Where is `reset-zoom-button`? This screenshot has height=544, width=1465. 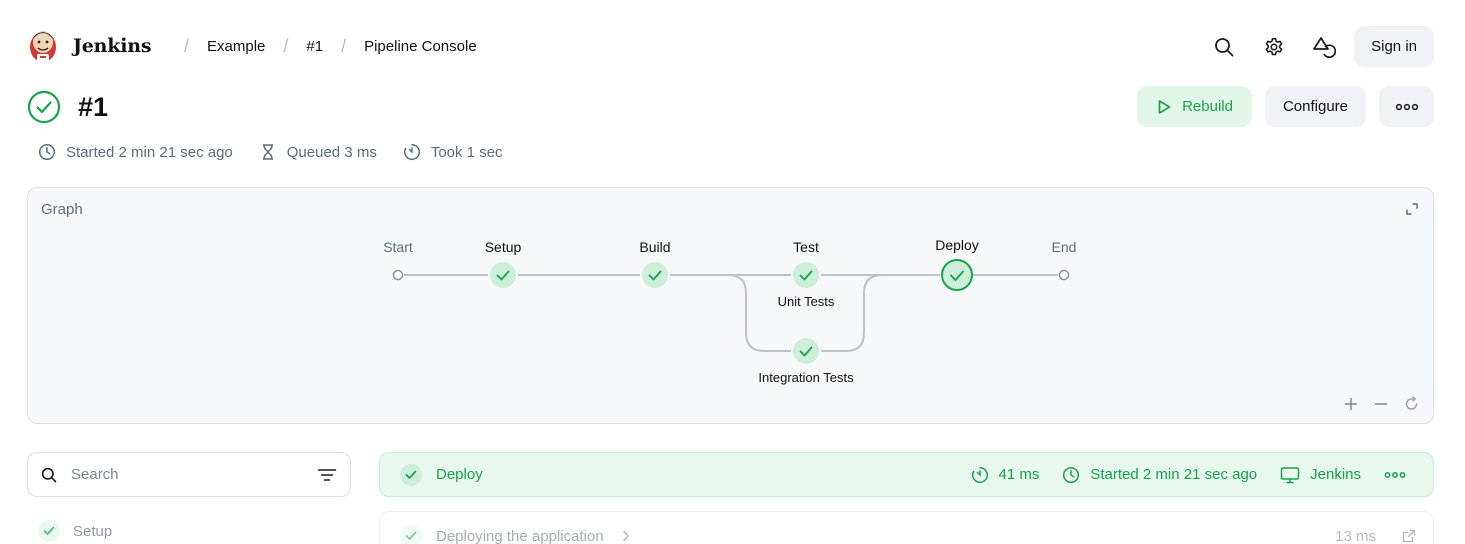
reset-zoom-button is located at coordinates (1411, 403).